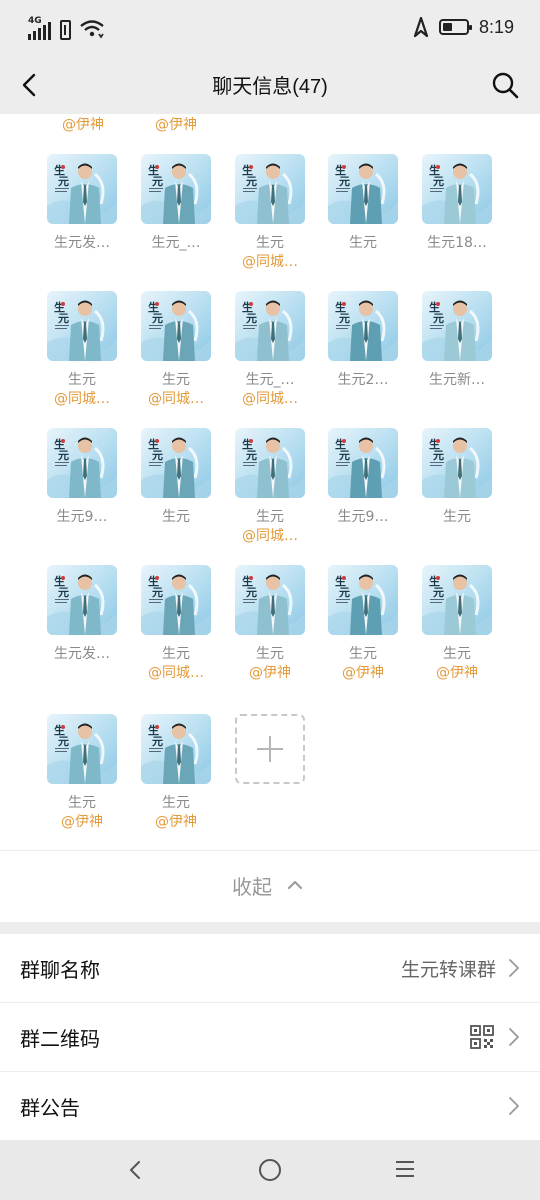  Describe the element at coordinates (295, 885) in the screenshot. I see `chevron-up-icon` at that location.